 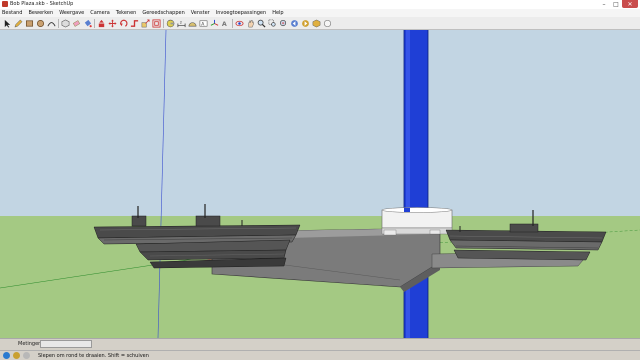 I want to click on zoom-extents-icon, so click(x=283, y=23).